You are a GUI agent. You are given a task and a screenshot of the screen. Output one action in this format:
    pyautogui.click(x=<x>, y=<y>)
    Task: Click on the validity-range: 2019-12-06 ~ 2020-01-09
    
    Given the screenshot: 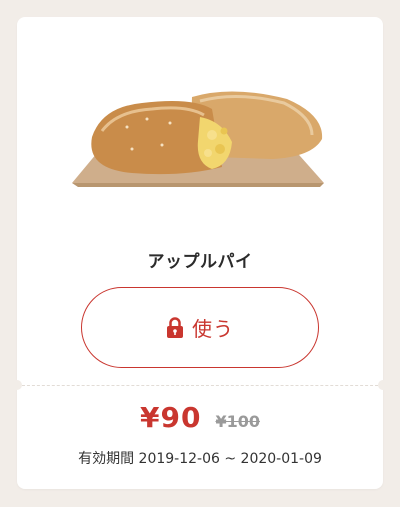 What is the action you would take?
    pyautogui.click(x=230, y=459)
    